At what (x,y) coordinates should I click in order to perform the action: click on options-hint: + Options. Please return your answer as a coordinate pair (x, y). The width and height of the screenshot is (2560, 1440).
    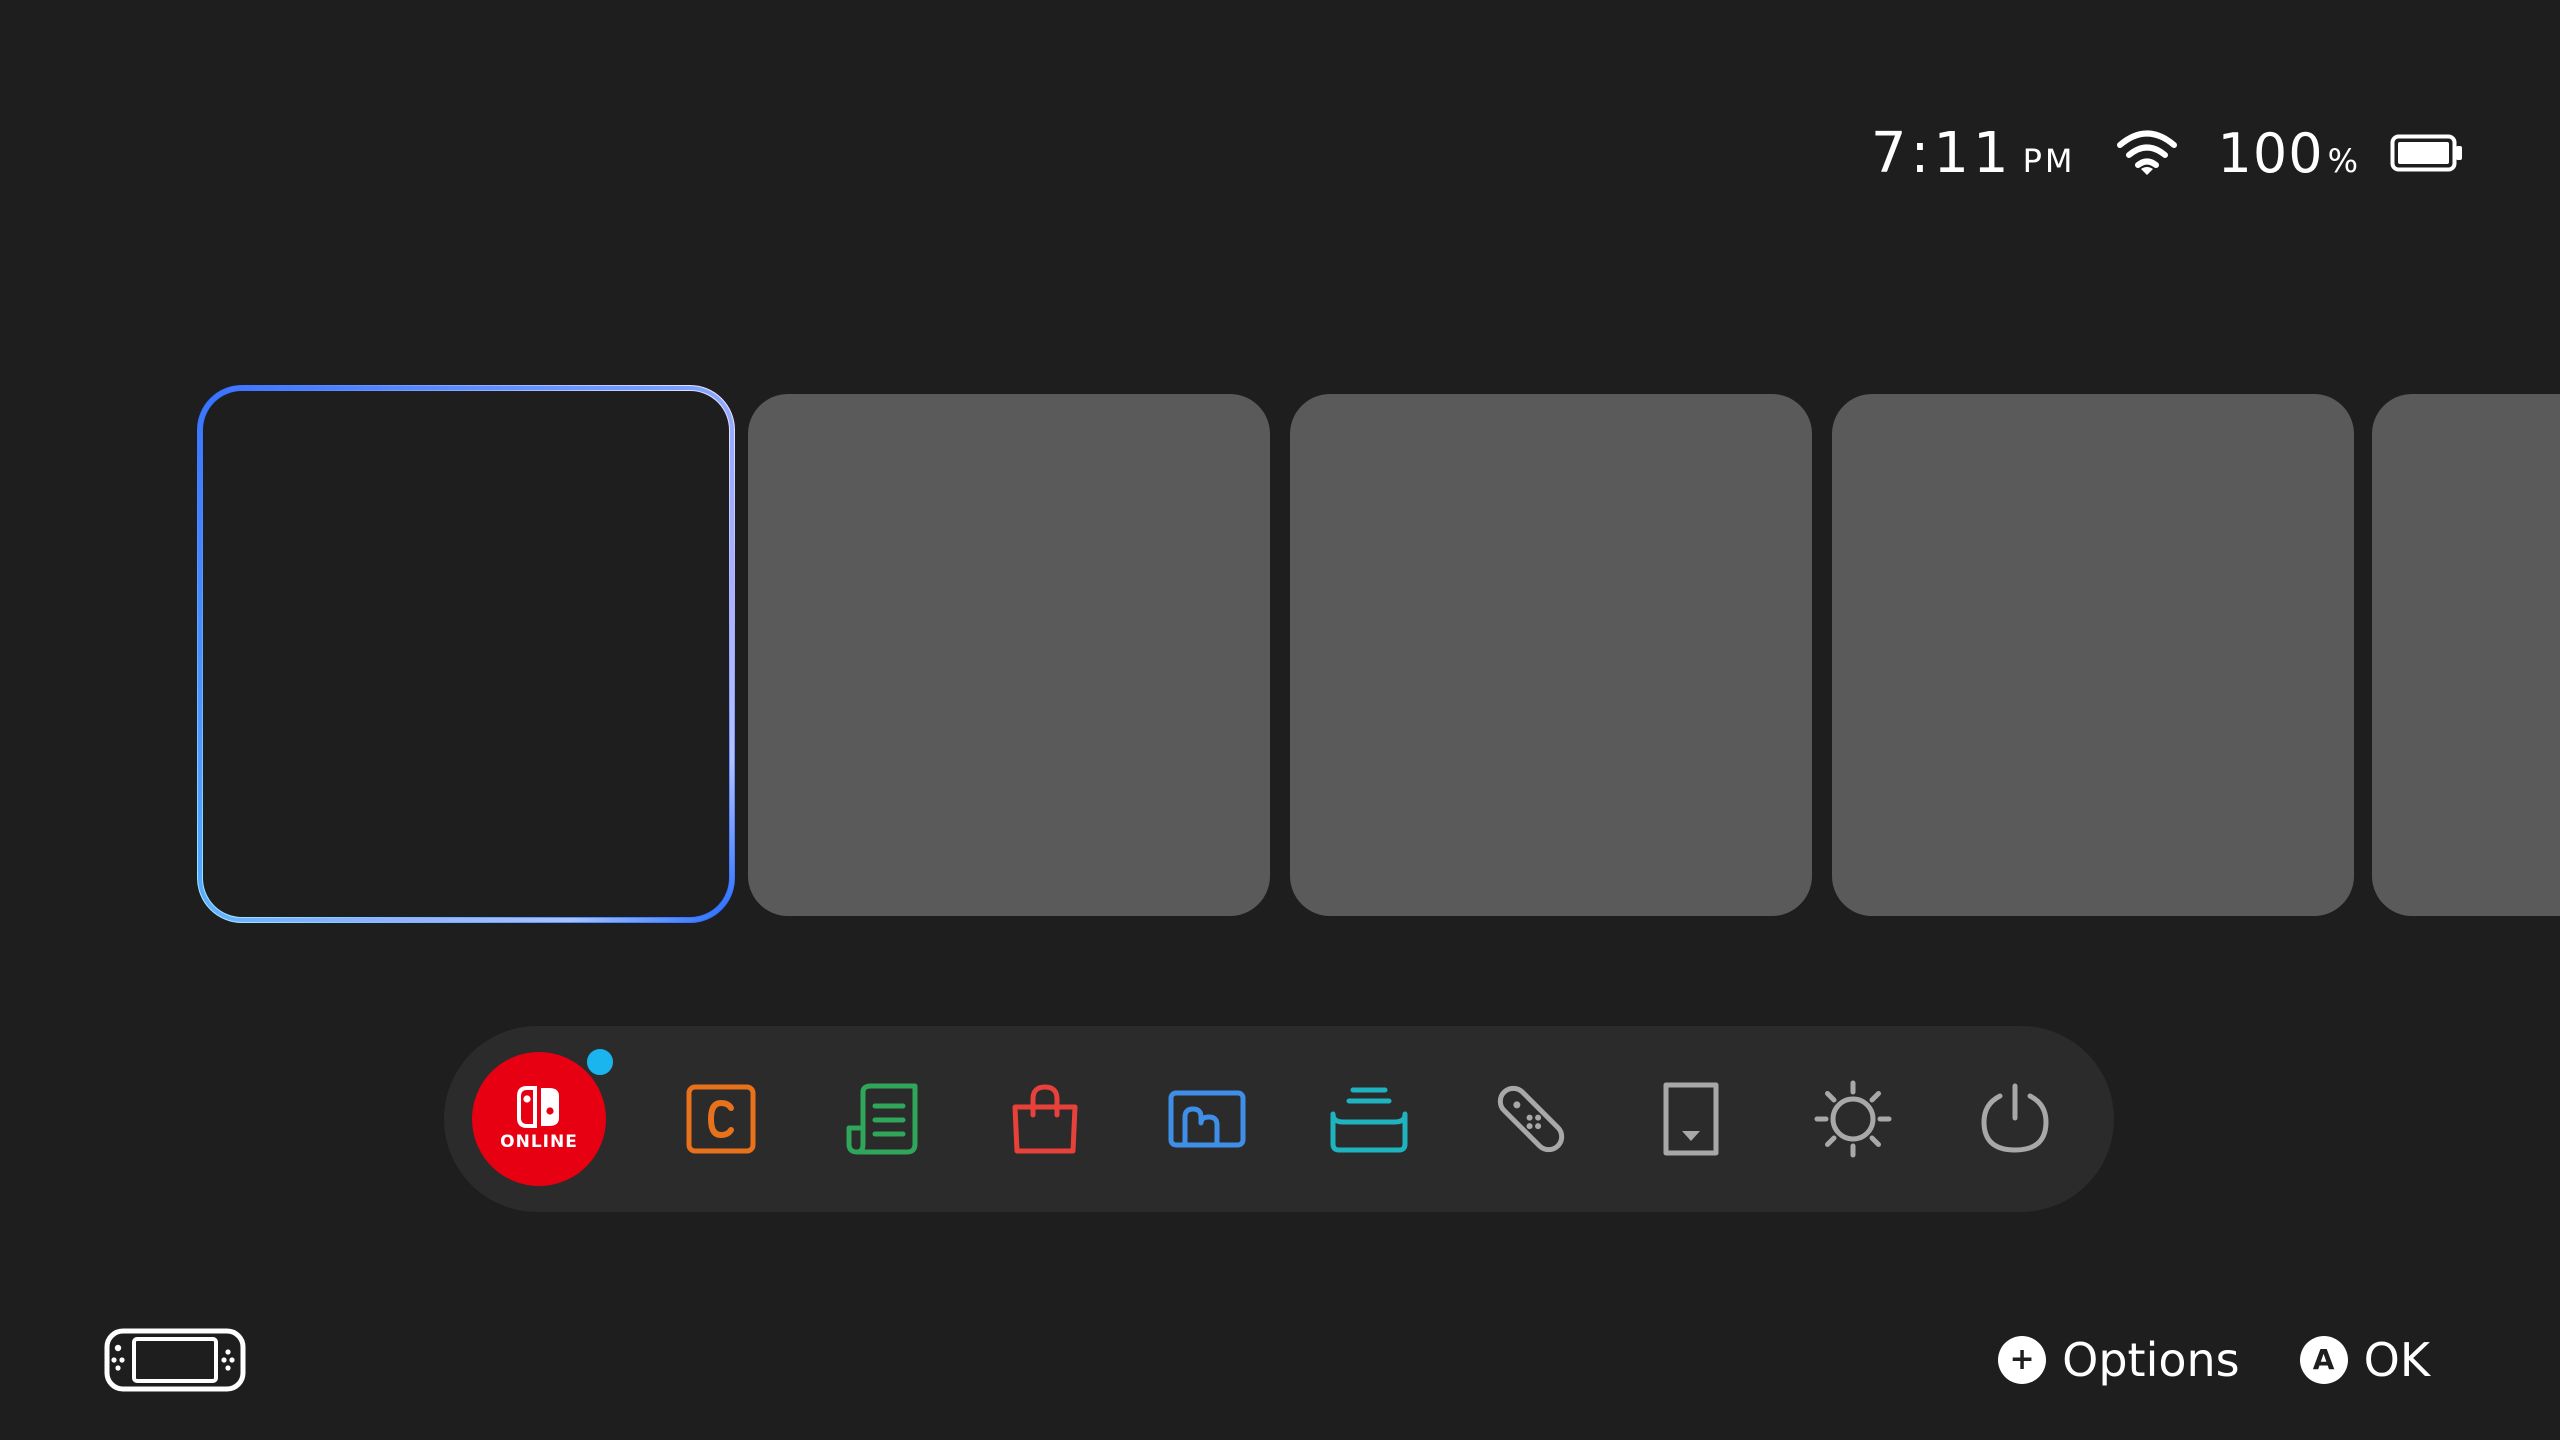
    Looking at the image, I should click on (2119, 1360).